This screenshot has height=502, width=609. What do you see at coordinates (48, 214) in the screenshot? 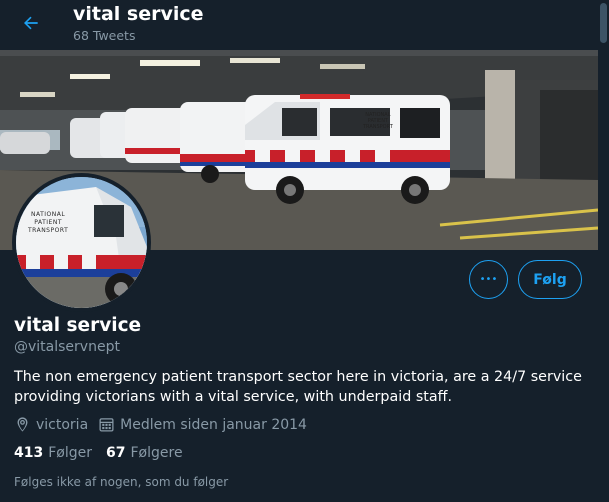
I see `avatar-van-line: NATIONAL` at bounding box center [48, 214].